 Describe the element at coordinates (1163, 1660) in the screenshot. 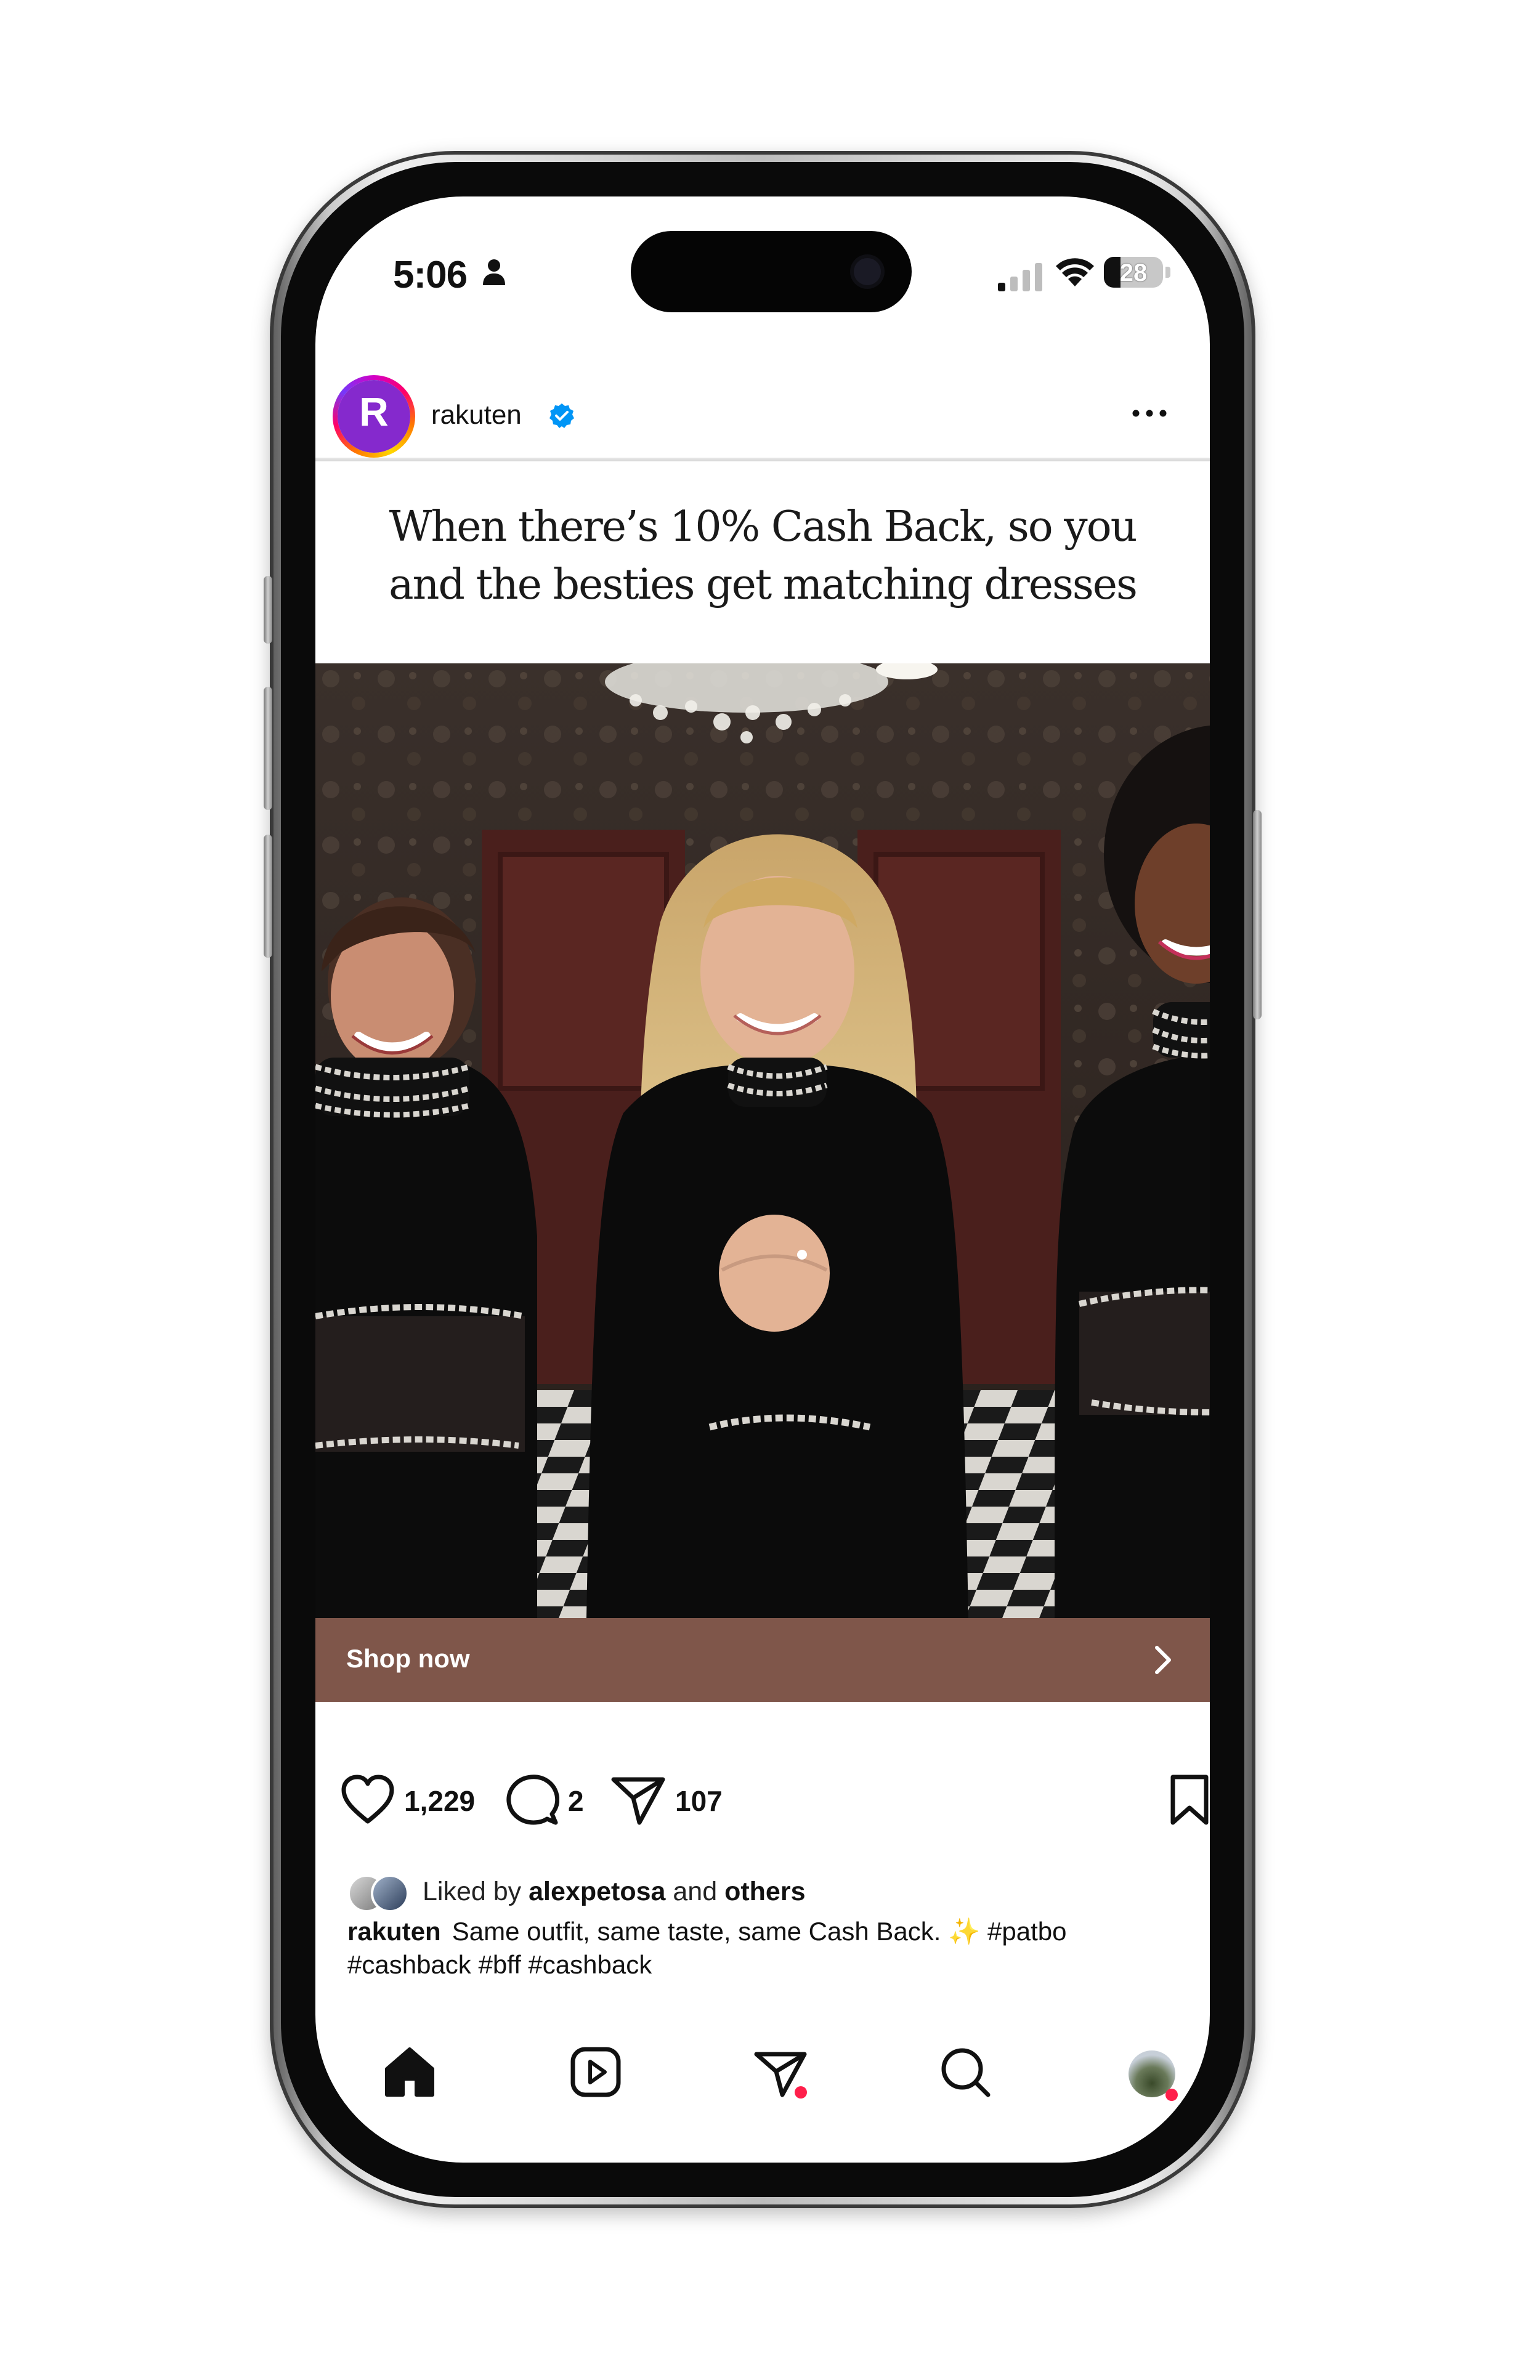

I see `chevron-right-icon` at that location.